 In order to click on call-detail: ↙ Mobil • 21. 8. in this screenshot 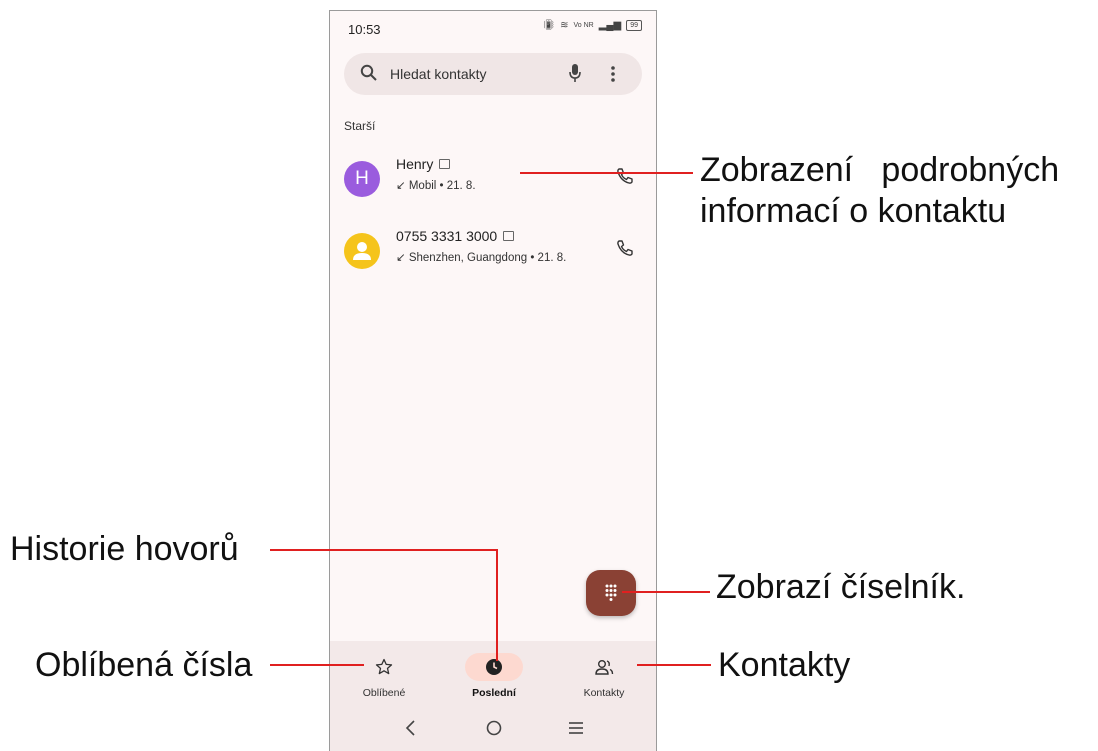, I will do `click(436, 185)`.